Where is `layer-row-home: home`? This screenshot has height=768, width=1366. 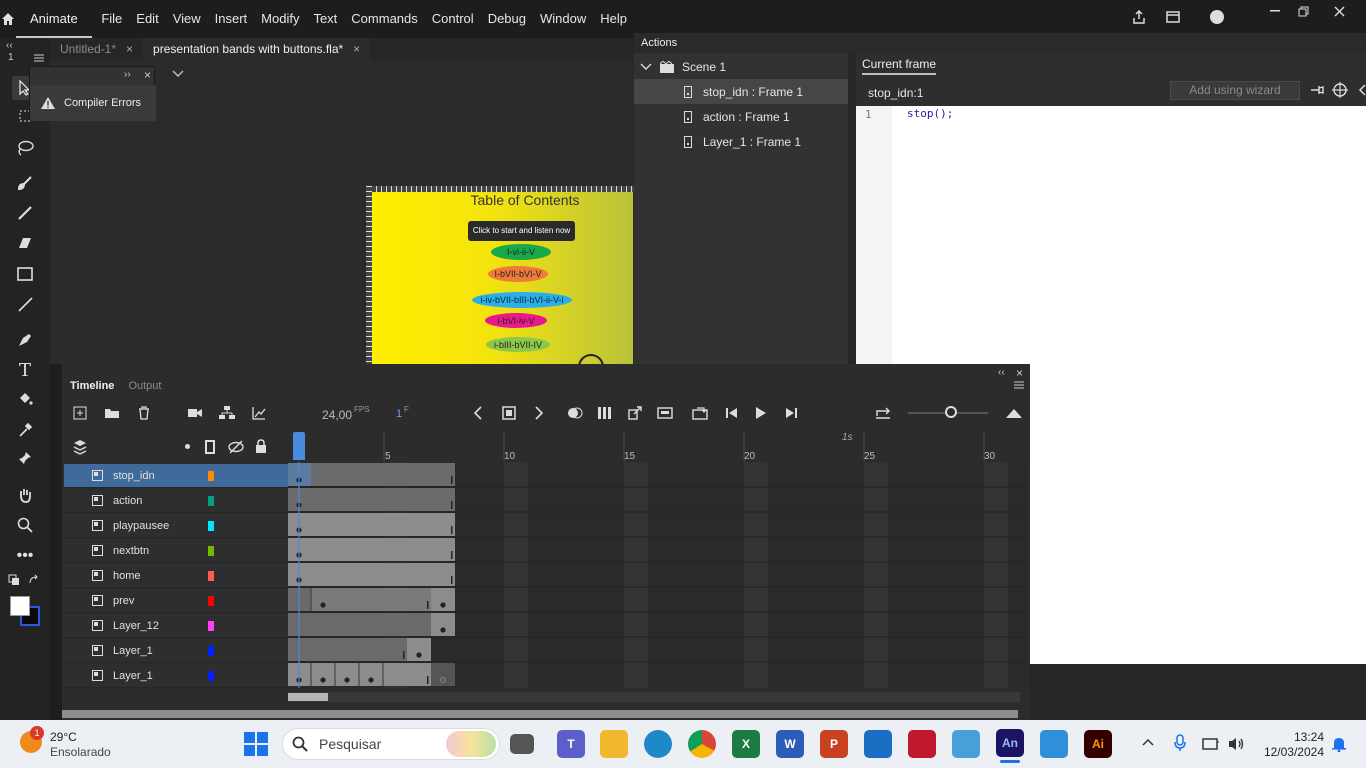 layer-row-home: home is located at coordinates (176, 576).